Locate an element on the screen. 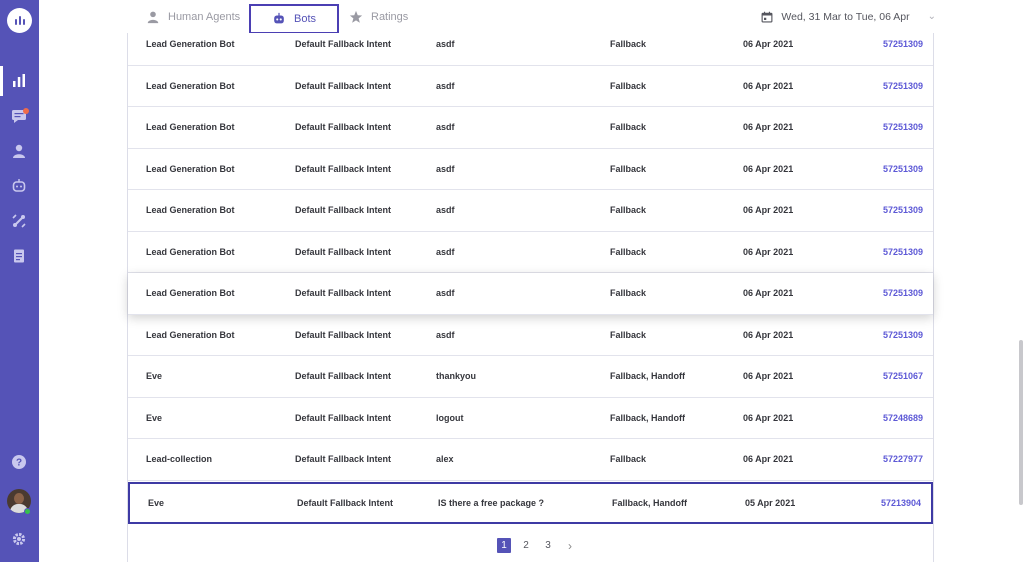  person-icon is located at coordinates (153, 17).